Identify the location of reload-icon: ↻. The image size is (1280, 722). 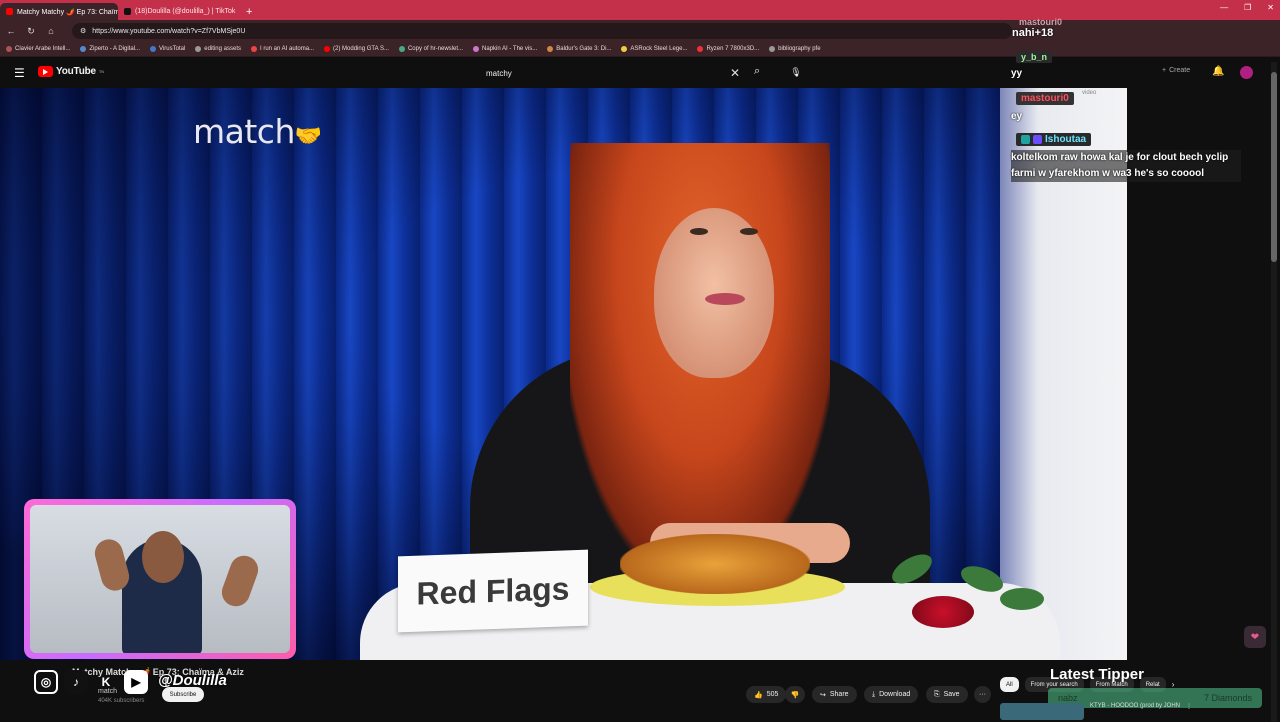
(31, 31).